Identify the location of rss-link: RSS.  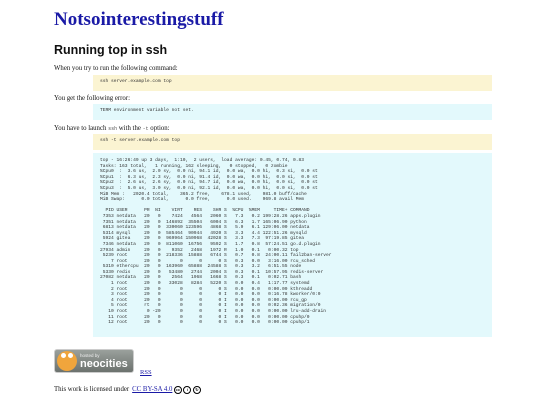
(146, 372).